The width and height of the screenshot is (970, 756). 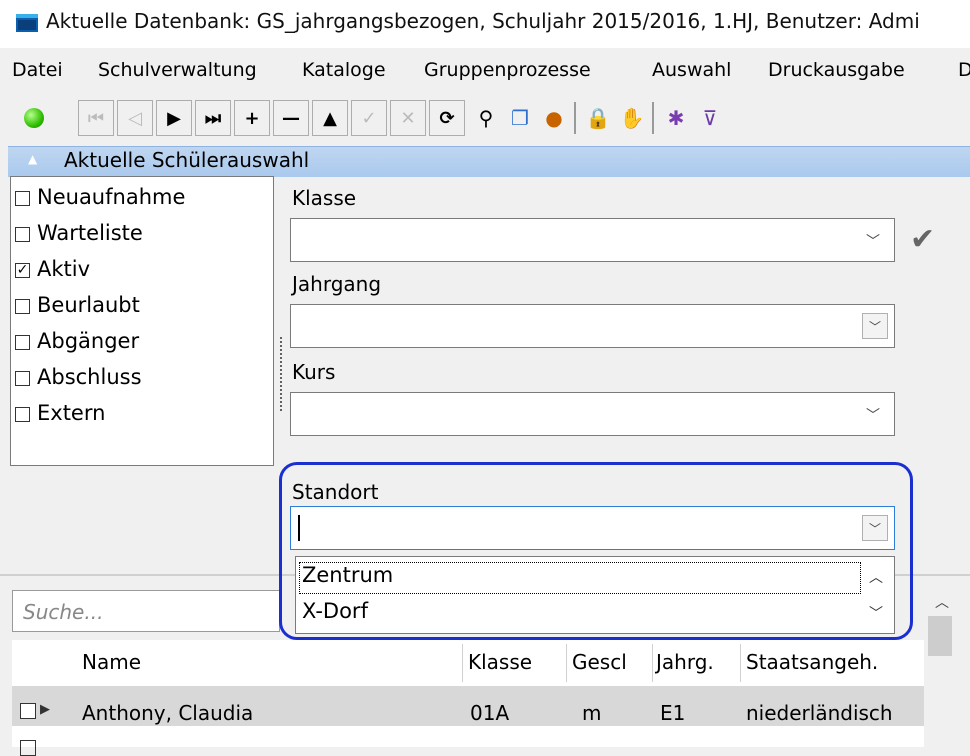 What do you see at coordinates (673, 713) in the screenshot?
I see `cell-jahrgang: E1` at bounding box center [673, 713].